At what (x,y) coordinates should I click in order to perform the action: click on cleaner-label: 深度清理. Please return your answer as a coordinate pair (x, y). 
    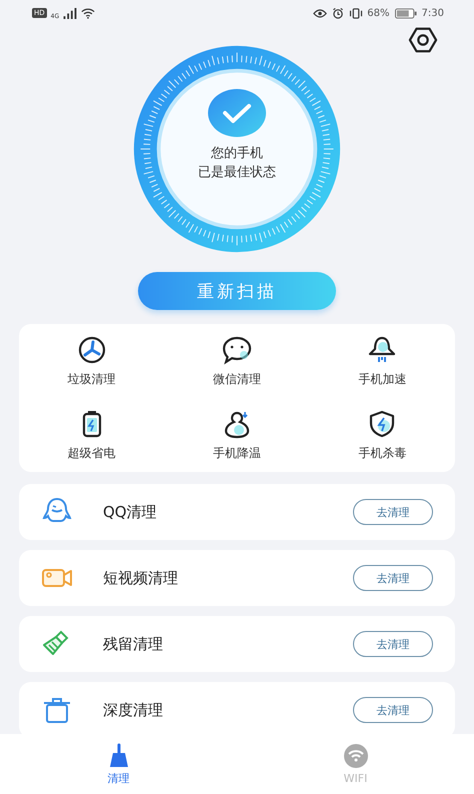
    Looking at the image, I should click on (133, 710).